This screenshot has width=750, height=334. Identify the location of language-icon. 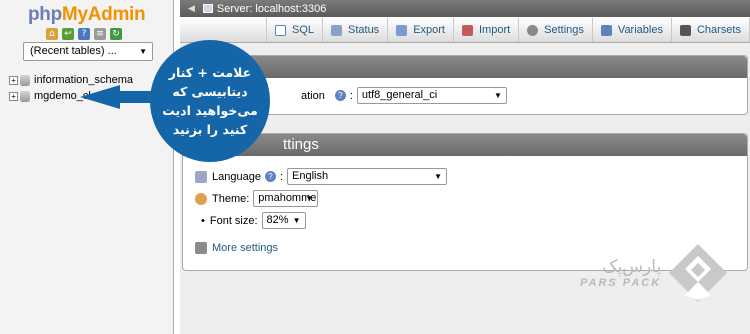
(201, 176).